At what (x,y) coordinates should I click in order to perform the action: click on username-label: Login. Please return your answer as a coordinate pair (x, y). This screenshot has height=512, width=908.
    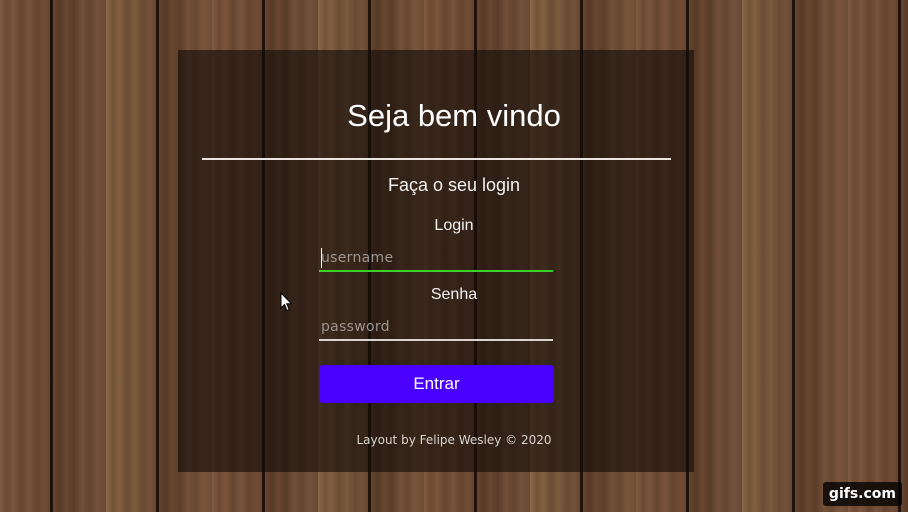
    Looking at the image, I should click on (454, 225).